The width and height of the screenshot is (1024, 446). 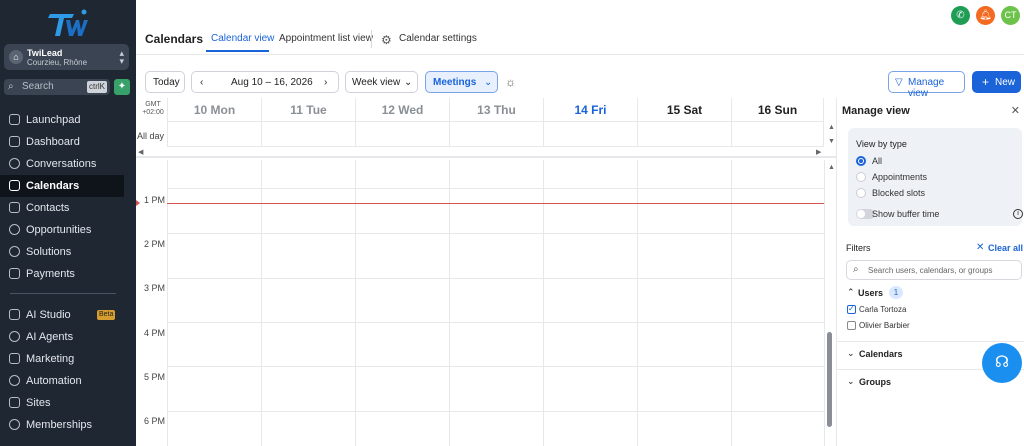 What do you see at coordinates (861, 161) in the screenshot?
I see `radio-all` at bounding box center [861, 161].